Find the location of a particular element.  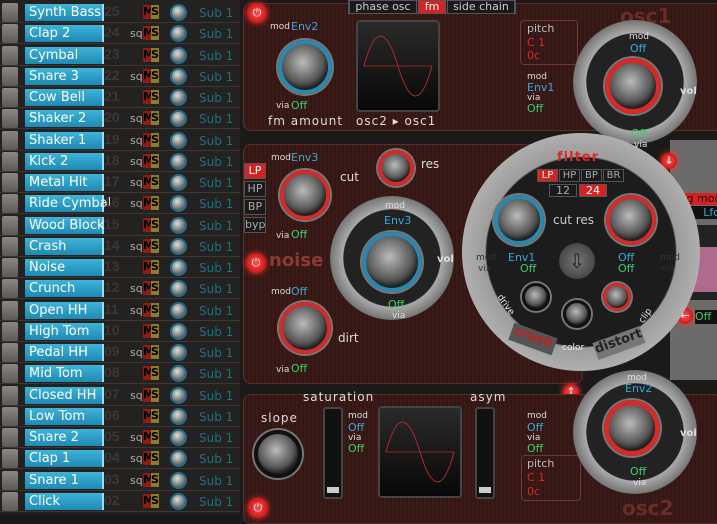

filter-type-lp: LP is located at coordinates (547, 175).